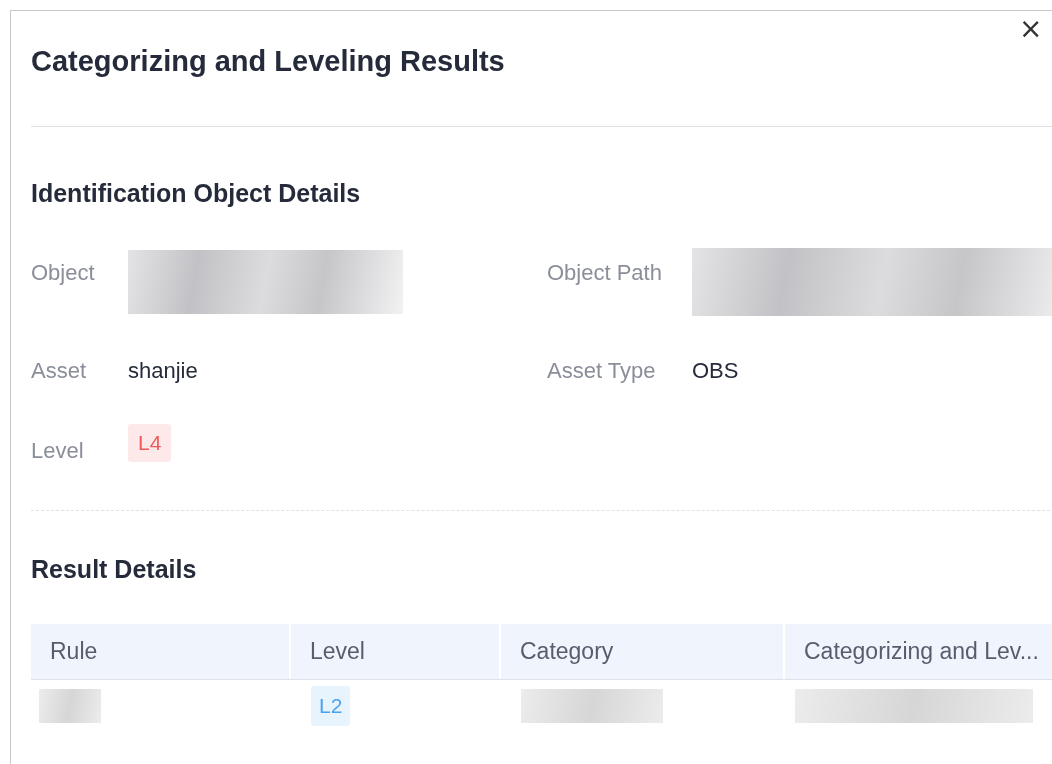  I want to click on dialog-title: Categorizing and Leveling Results, so click(268, 61).